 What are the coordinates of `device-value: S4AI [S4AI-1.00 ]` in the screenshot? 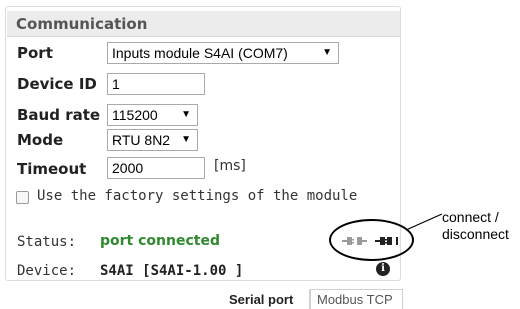 It's located at (172, 271).